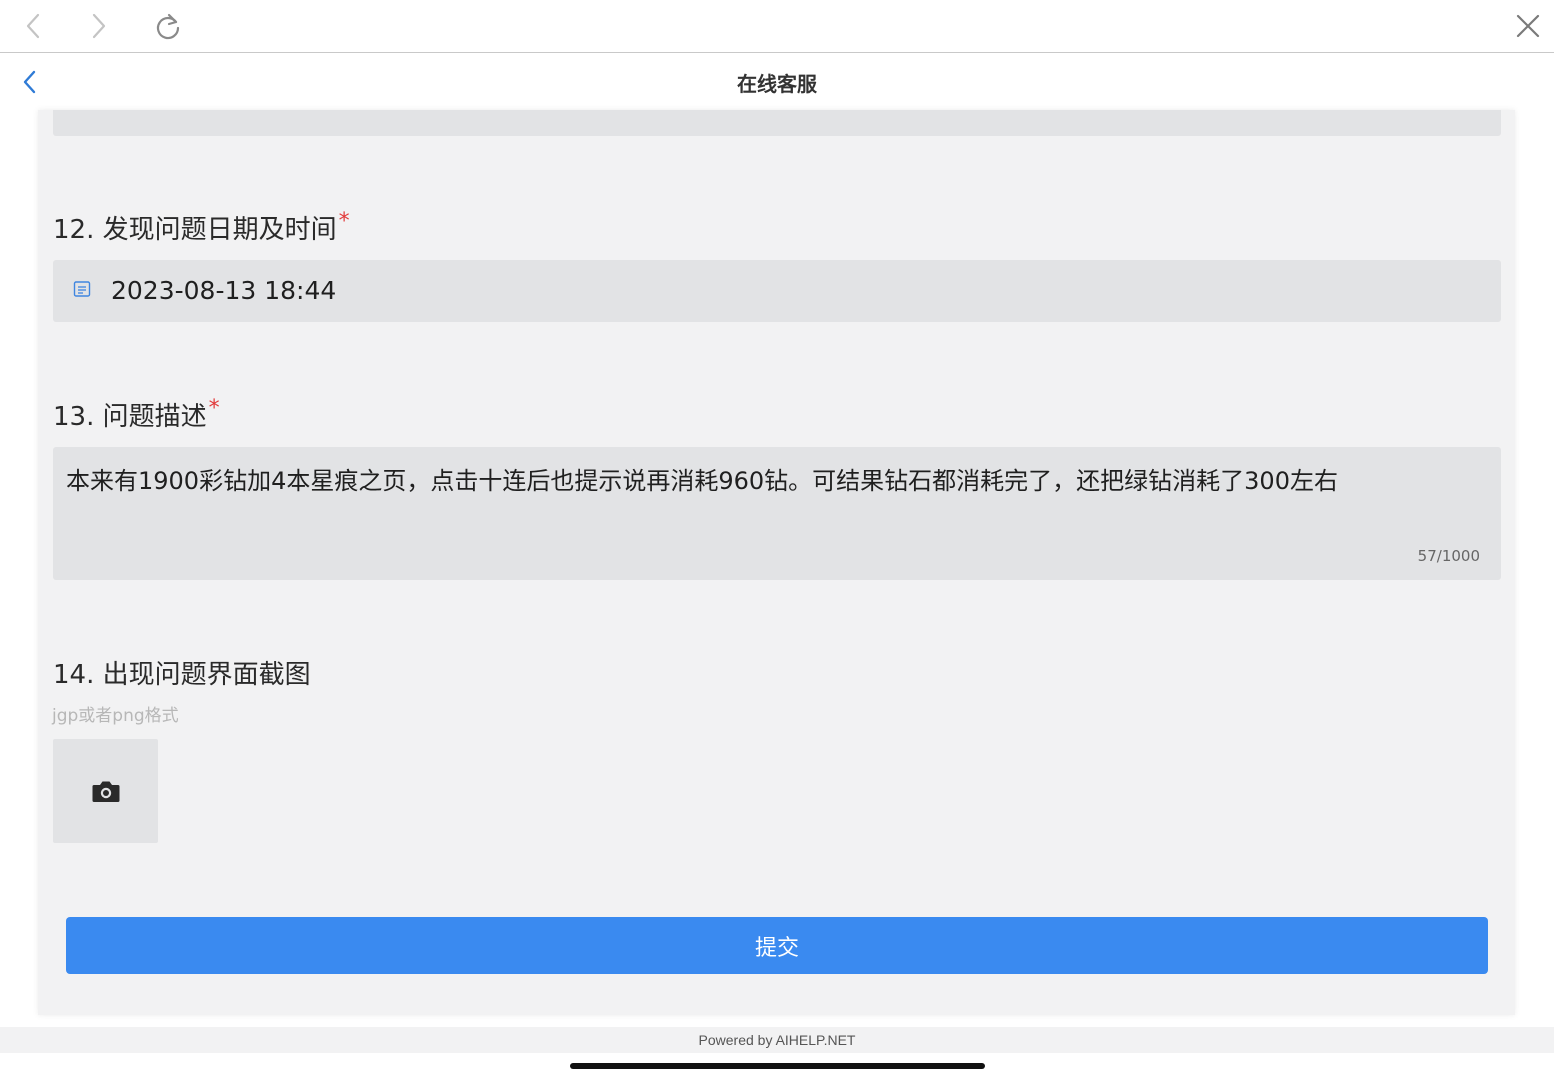 This screenshot has width=1554, height=1080. I want to click on question-14-label: 14. 出现问题界面截图, so click(182, 675).